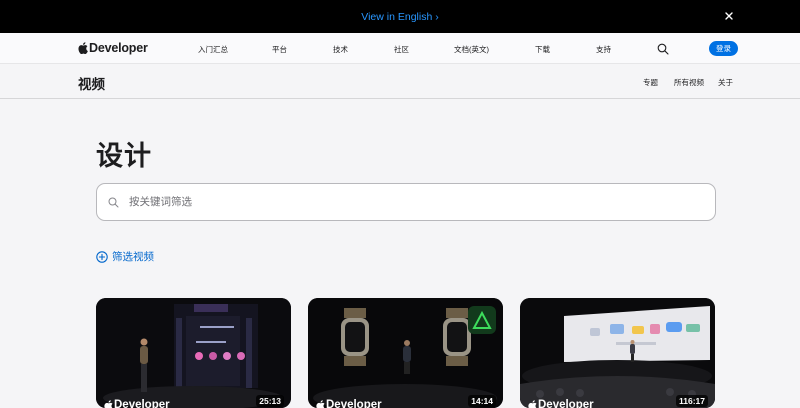  Describe the element at coordinates (279, 49) in the screenshot. I see `nav-item-platforms: 平台` at that location.